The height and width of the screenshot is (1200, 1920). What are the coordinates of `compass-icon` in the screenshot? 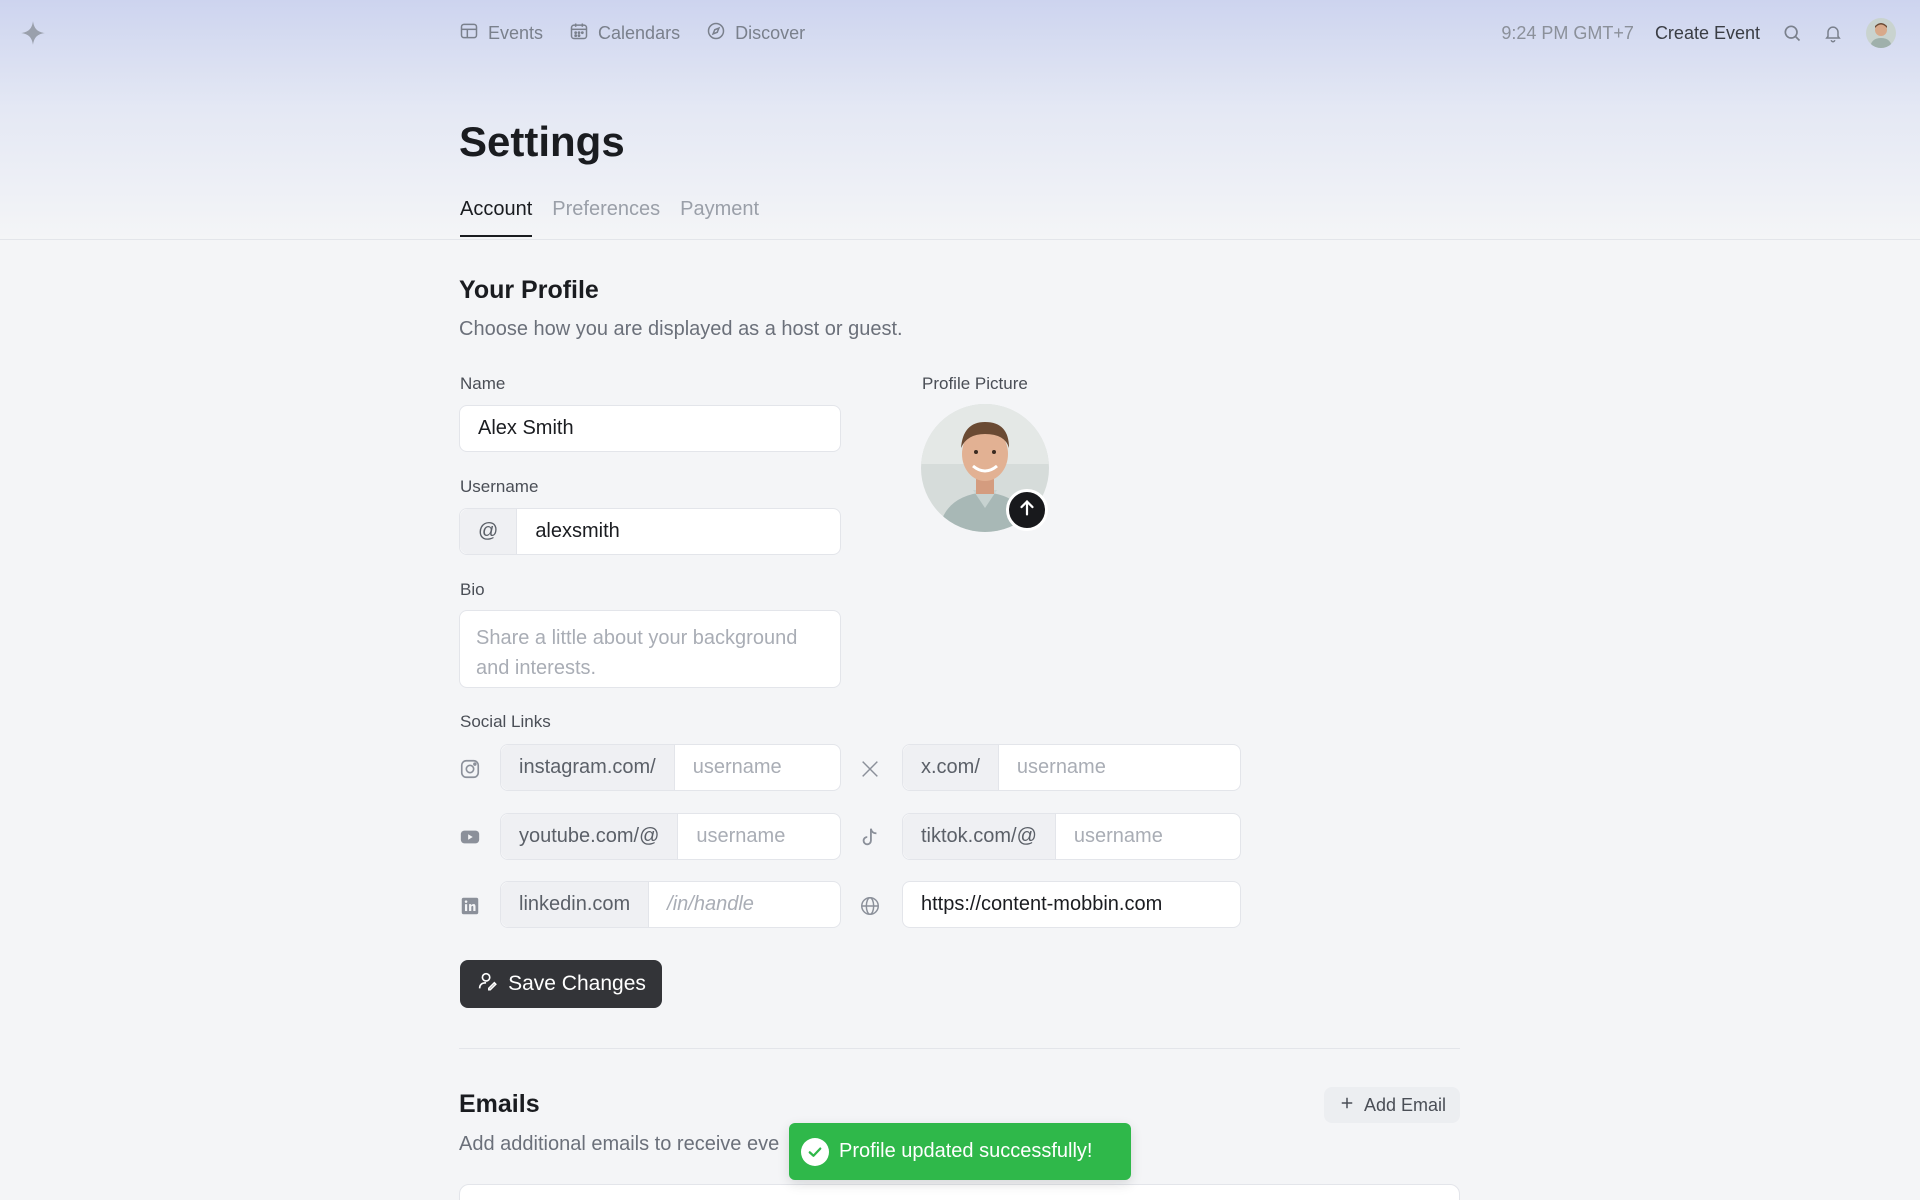 It's located at (716, 33).